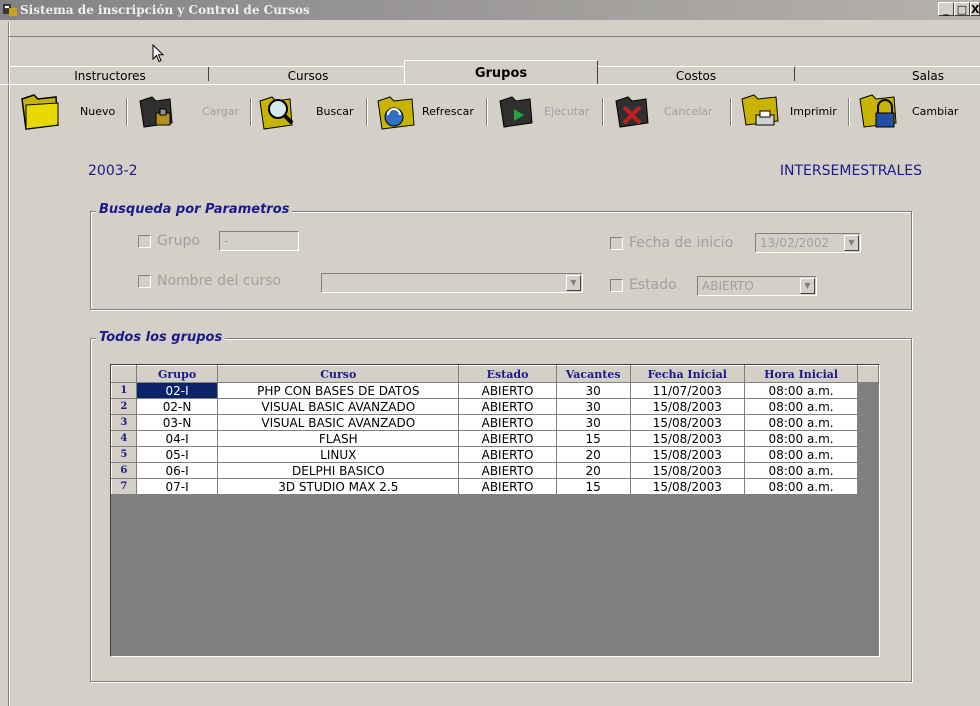 The width and height of the screenshot is (980, 706). Describe the element at coordinates (541, 111) in the screenshot. I see `ejecutar-button: Ejecutar` at that location.